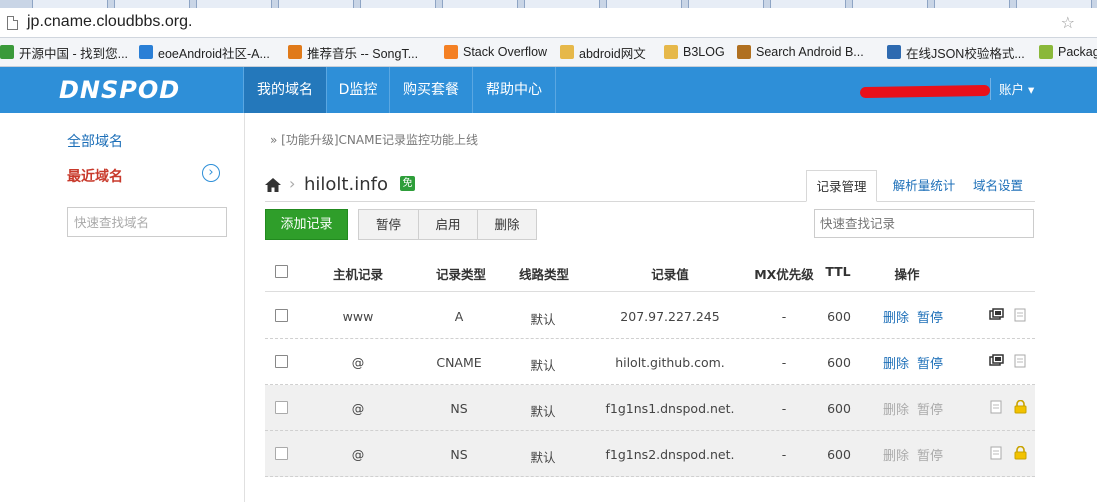 This screenshot has height=502, width=1097. What do you see at coordinates (95, 176) in the screenshot?
I see `sidebar-recent-domains: 最近域名` at bounding box center [95, 176].